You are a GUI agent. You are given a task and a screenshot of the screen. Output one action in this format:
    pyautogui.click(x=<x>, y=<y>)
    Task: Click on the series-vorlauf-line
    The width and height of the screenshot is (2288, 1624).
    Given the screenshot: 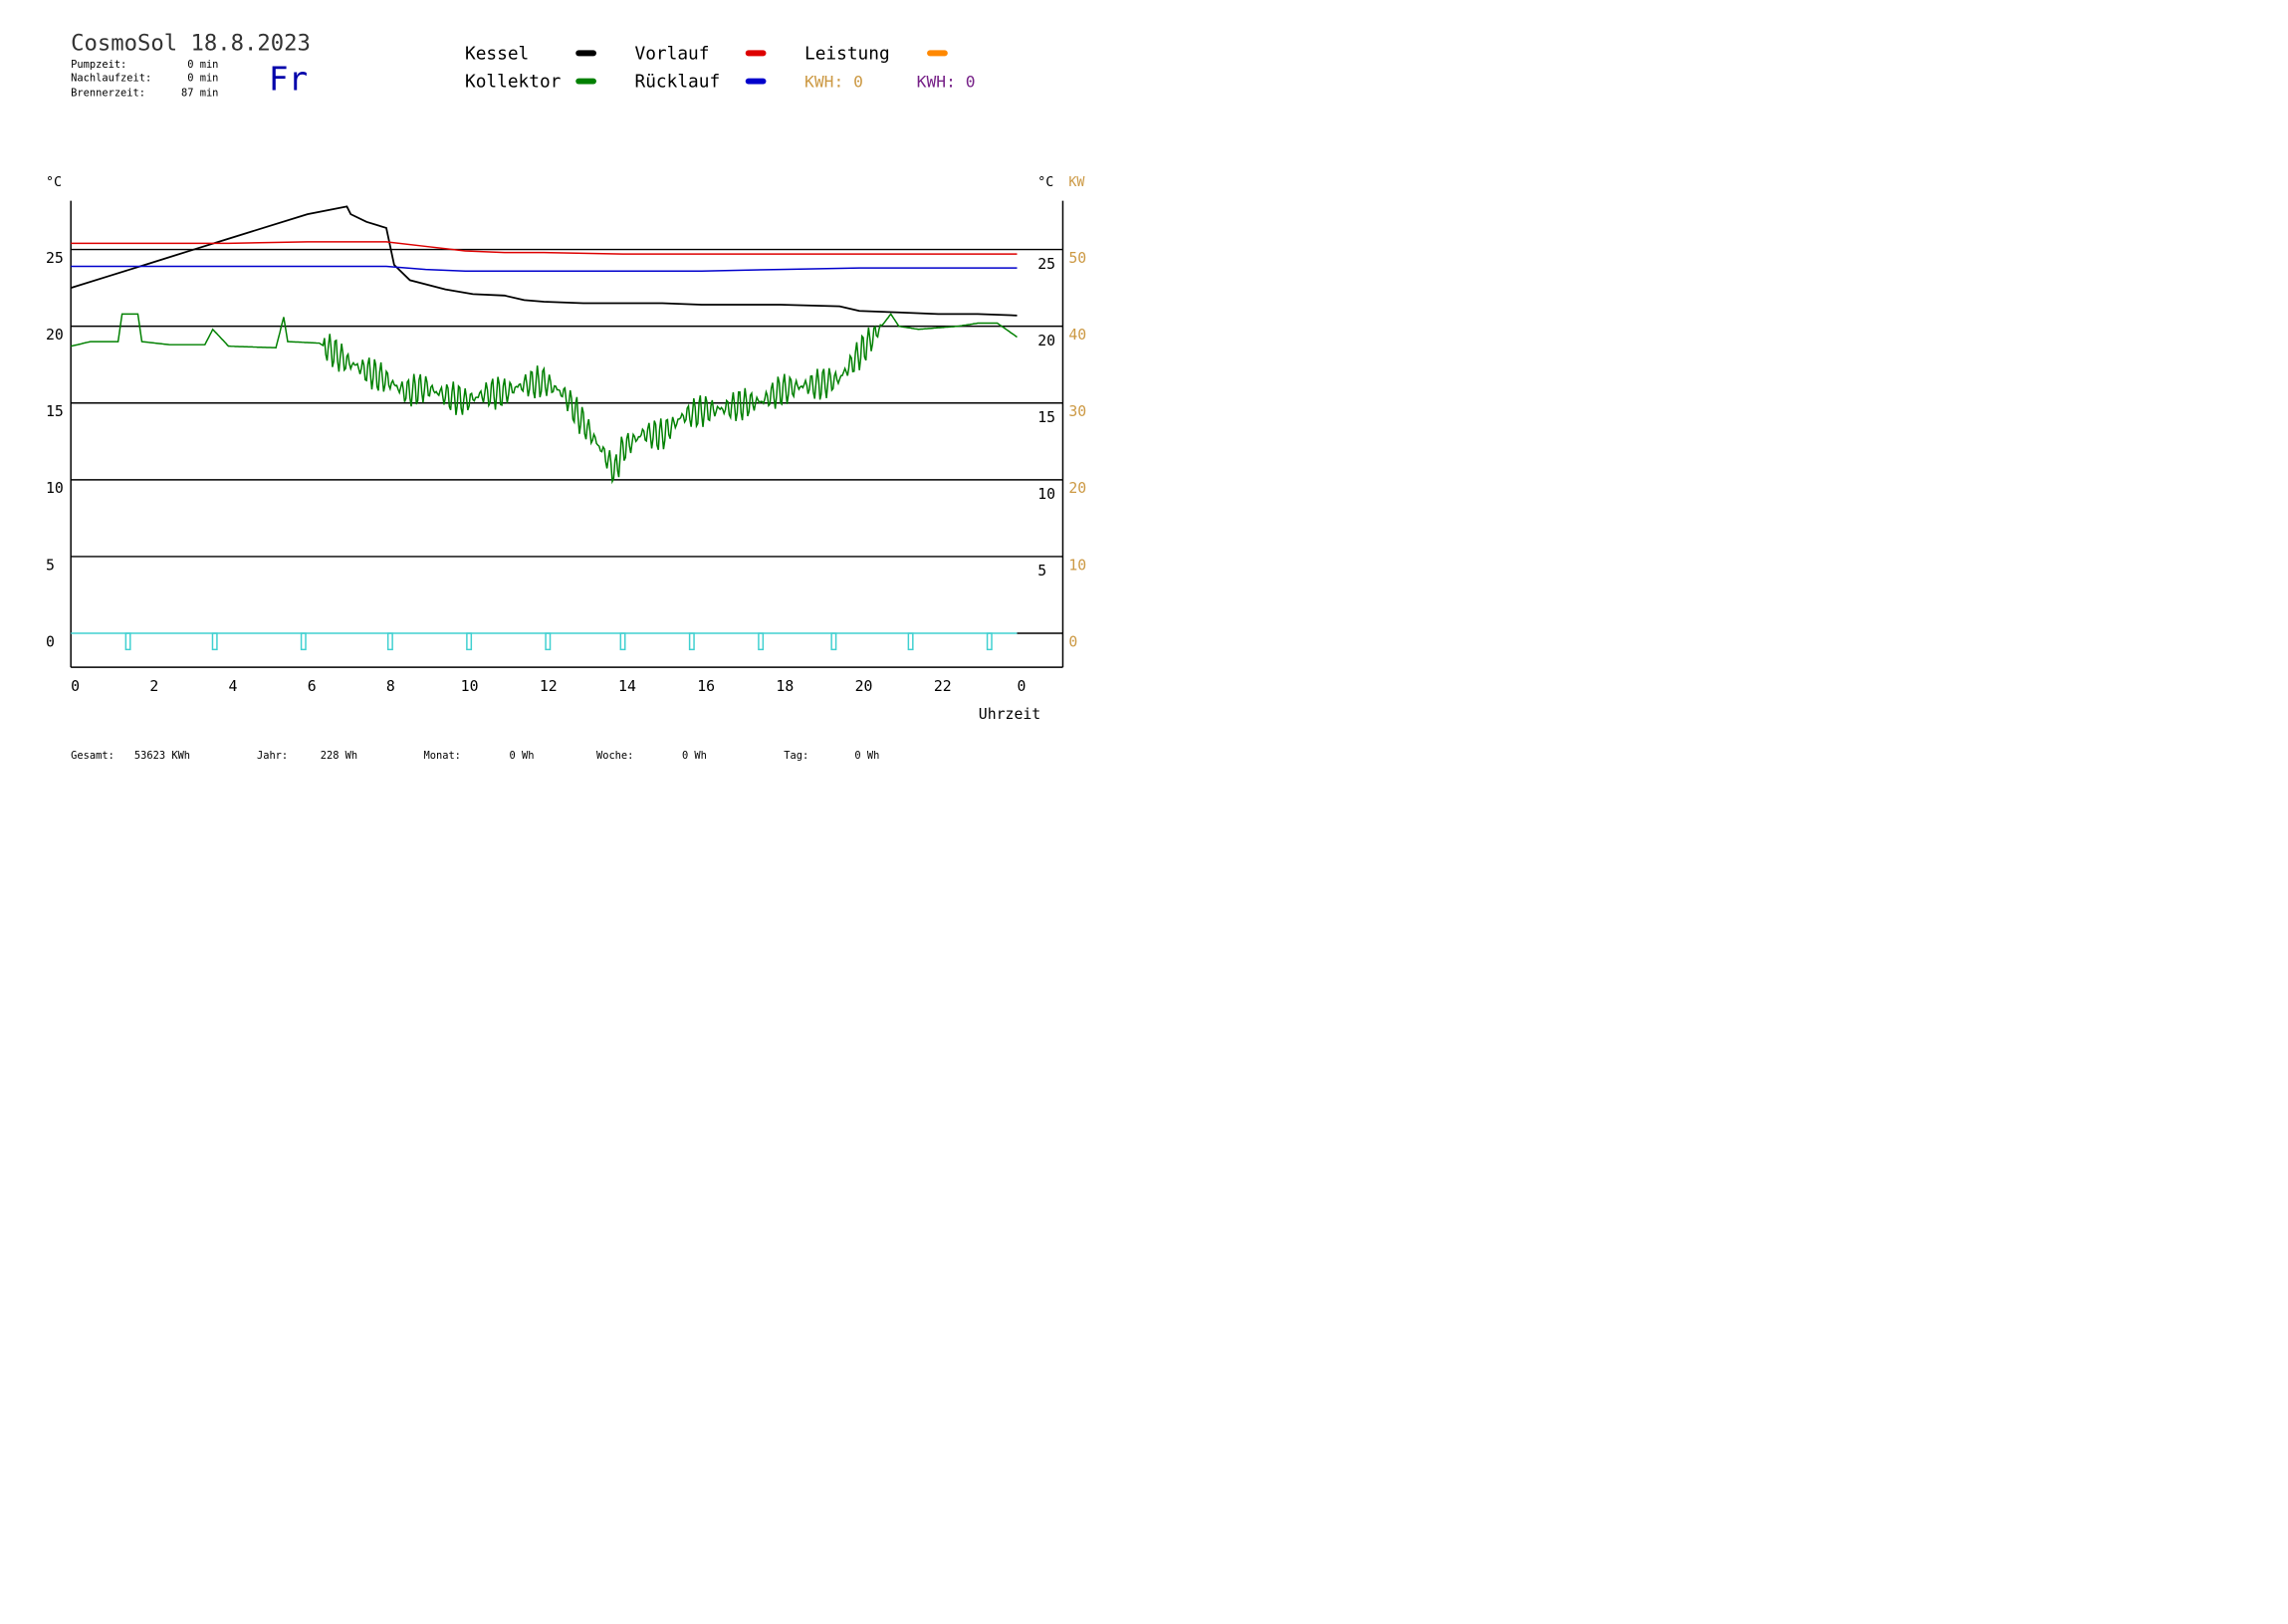 What is the action you would take?
    pyautogui.click(x=545, y=248)
    